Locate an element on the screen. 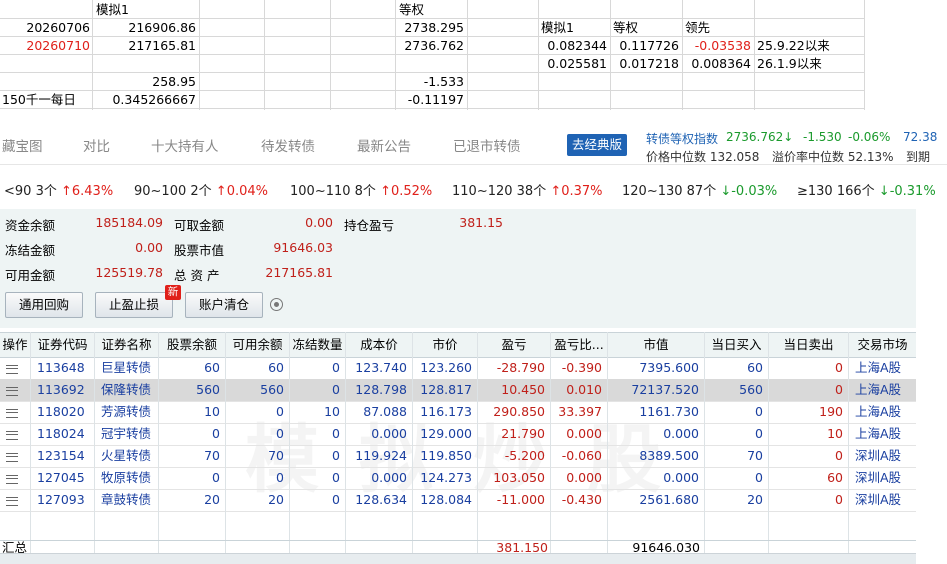 The image size is (947, 564). tab-pending-bonds: 待发转债 is located at coordinates (288, 145).